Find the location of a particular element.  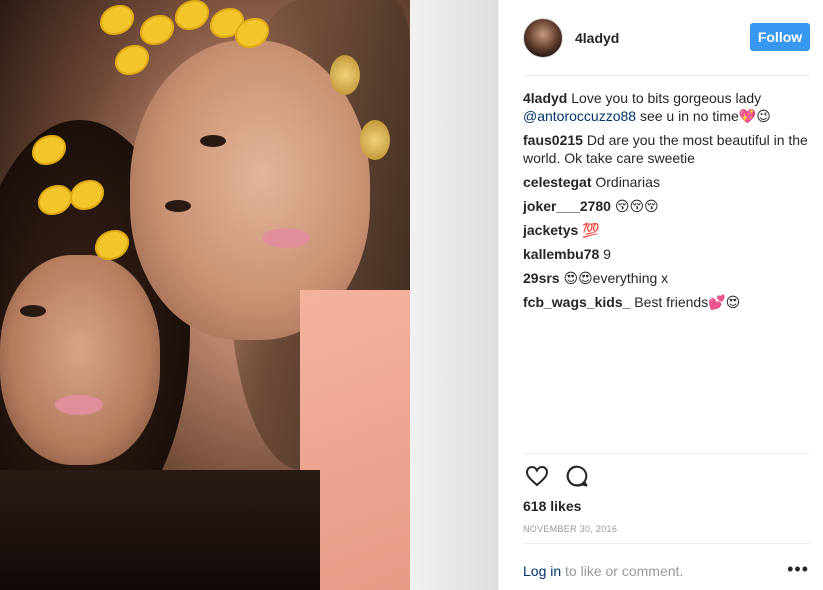

login-link: Log in is located at coordinates (542, 571).